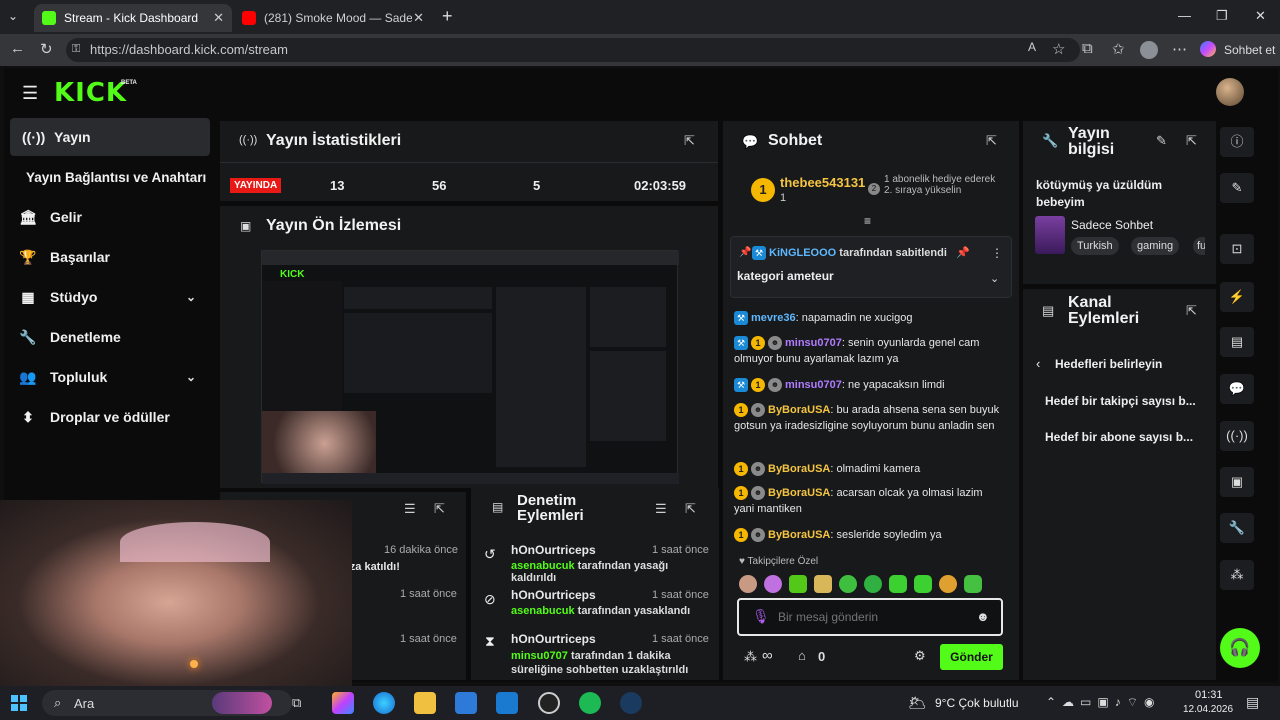  I want to click on info-icon: ⓘ, so click(1237, 142).